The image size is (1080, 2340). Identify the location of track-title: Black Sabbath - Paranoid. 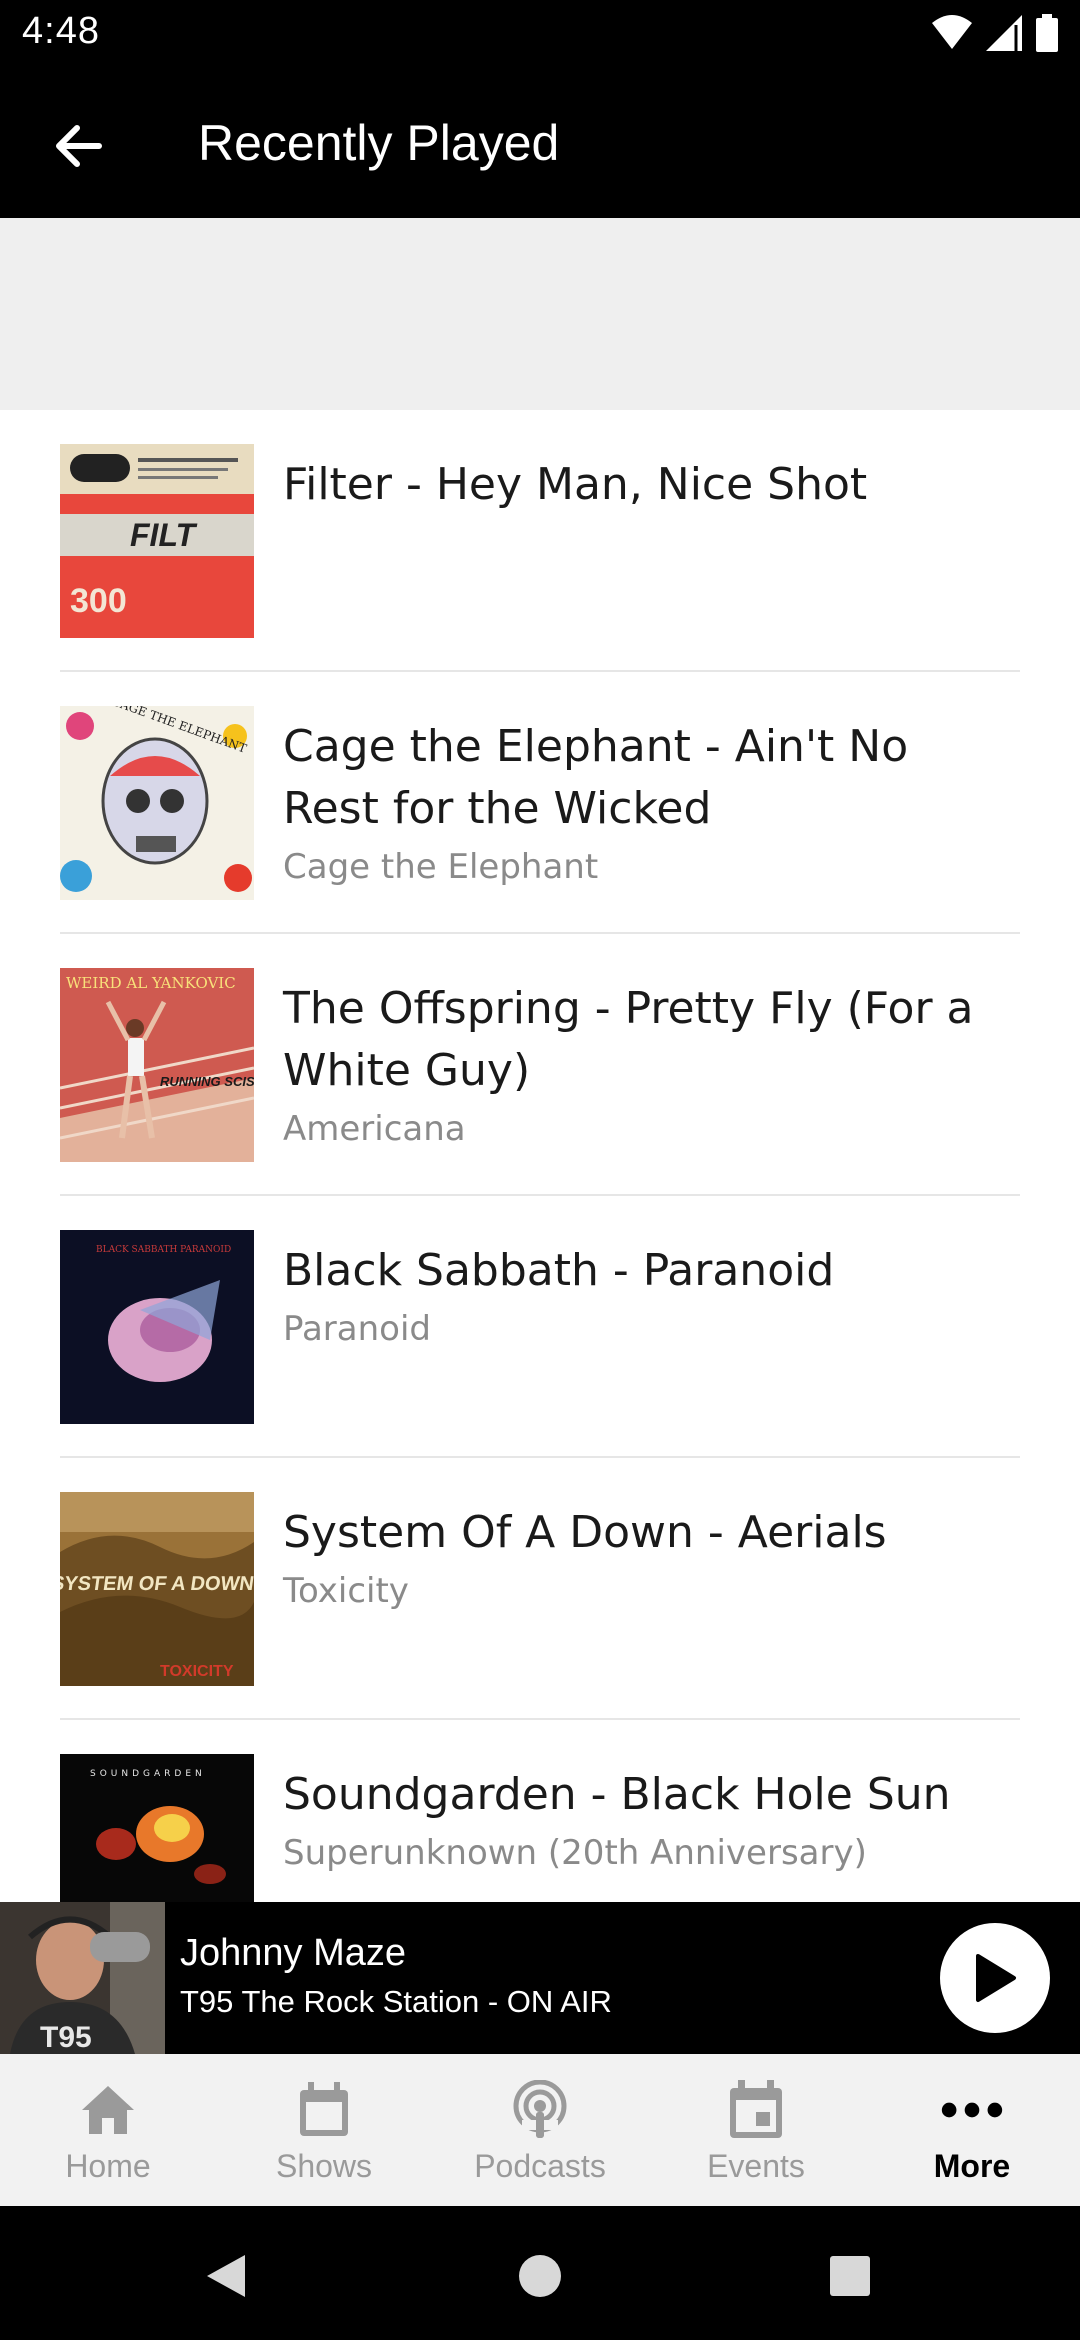
(559, 1270).